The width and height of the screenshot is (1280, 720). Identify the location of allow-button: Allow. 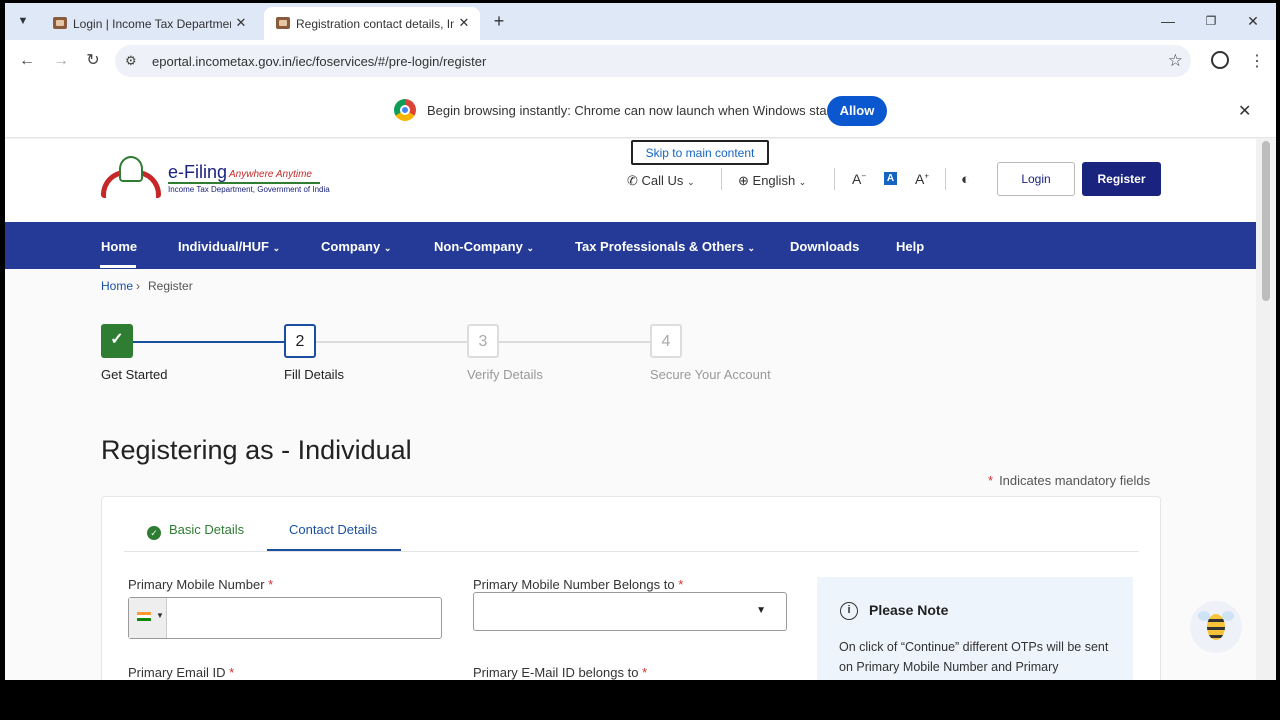
(857, 111).